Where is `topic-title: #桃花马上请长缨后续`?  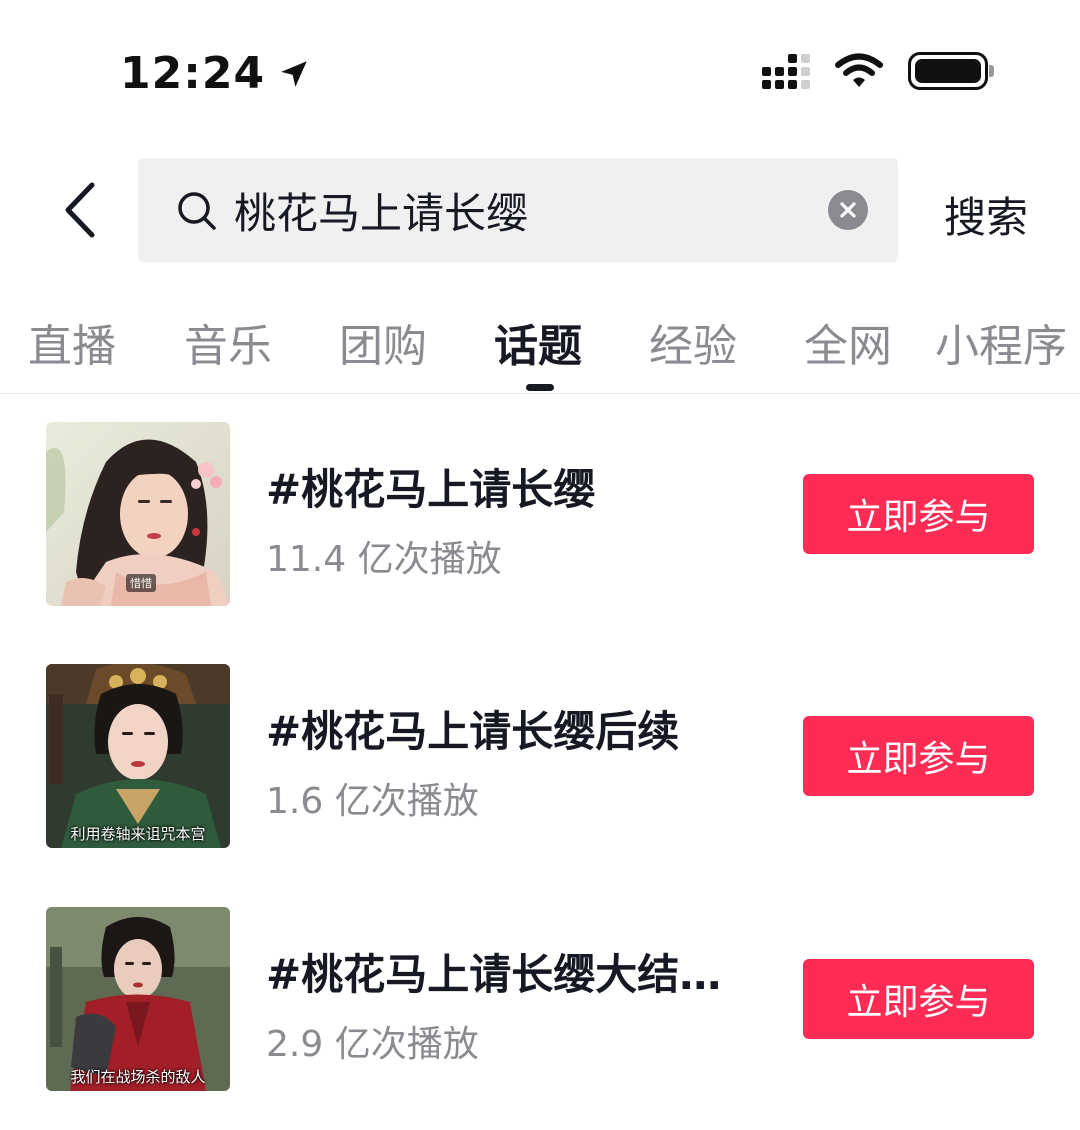
topic-title: #桃花马上请长缨后续 is located at coordinates (501, 728).